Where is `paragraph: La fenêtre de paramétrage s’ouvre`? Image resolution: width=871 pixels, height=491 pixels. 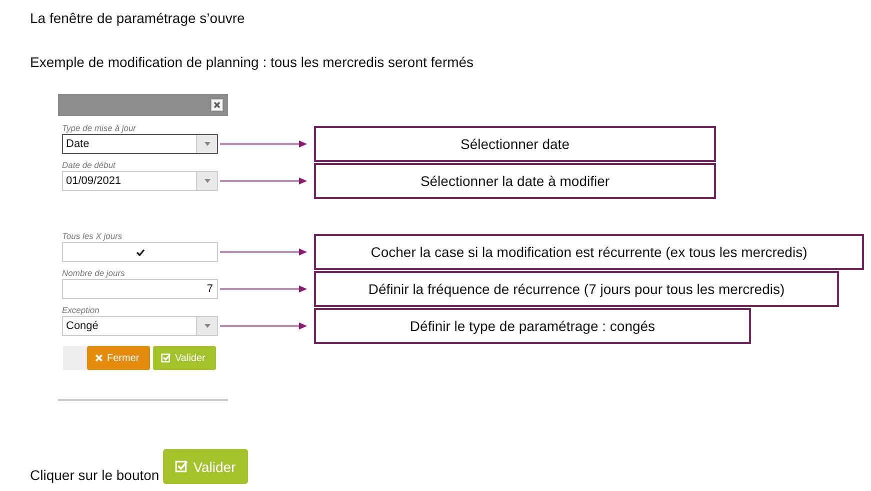 paragraph: La fenêtre de paramétrage s’ouvre is located at coordinates (137, 18).